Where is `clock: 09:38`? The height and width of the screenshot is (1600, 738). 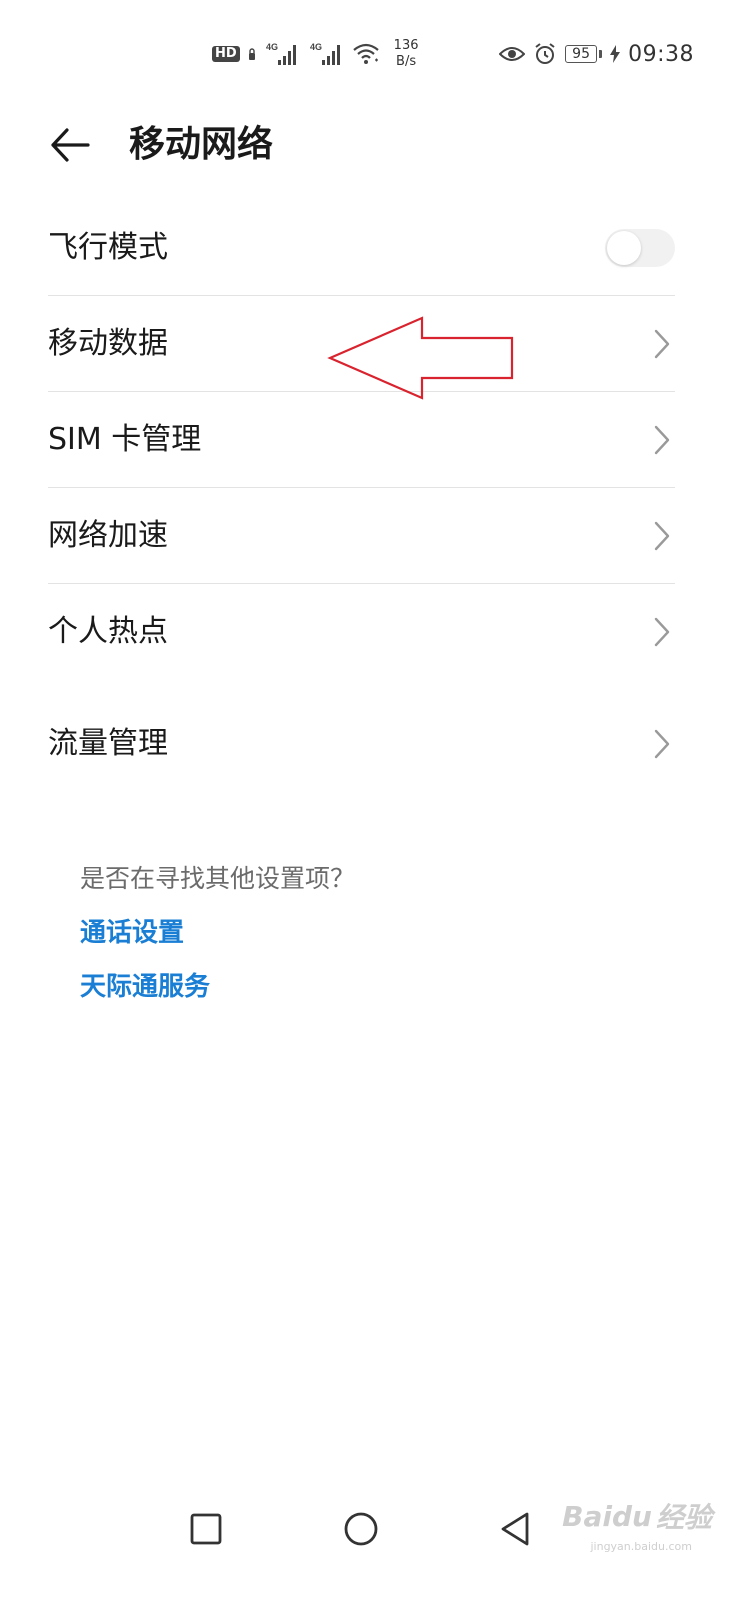 clock: 09:38 is located at coordinates (661, 54).